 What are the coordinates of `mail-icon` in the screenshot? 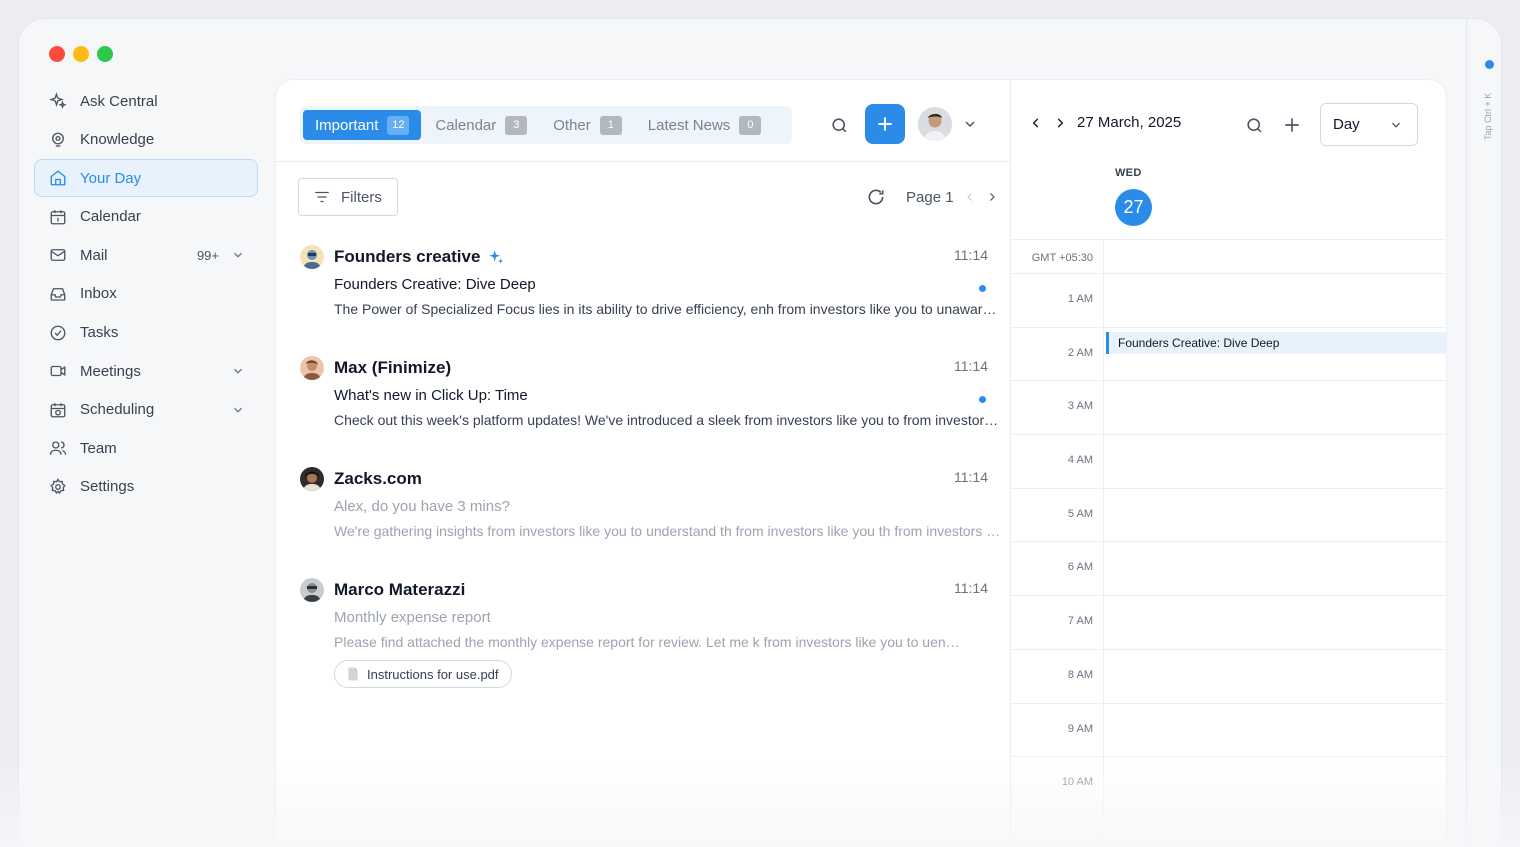 It's located at (58, 255).